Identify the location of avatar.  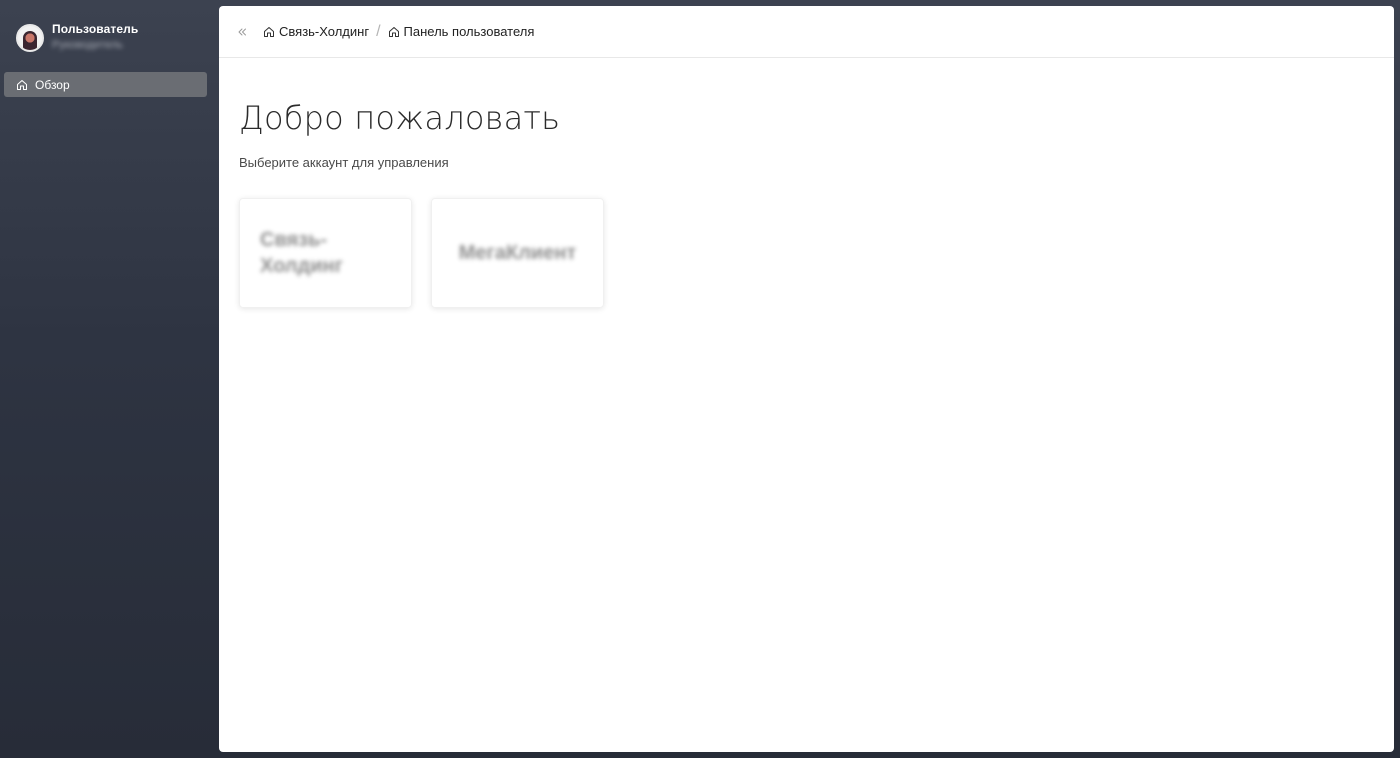
(30, 38).